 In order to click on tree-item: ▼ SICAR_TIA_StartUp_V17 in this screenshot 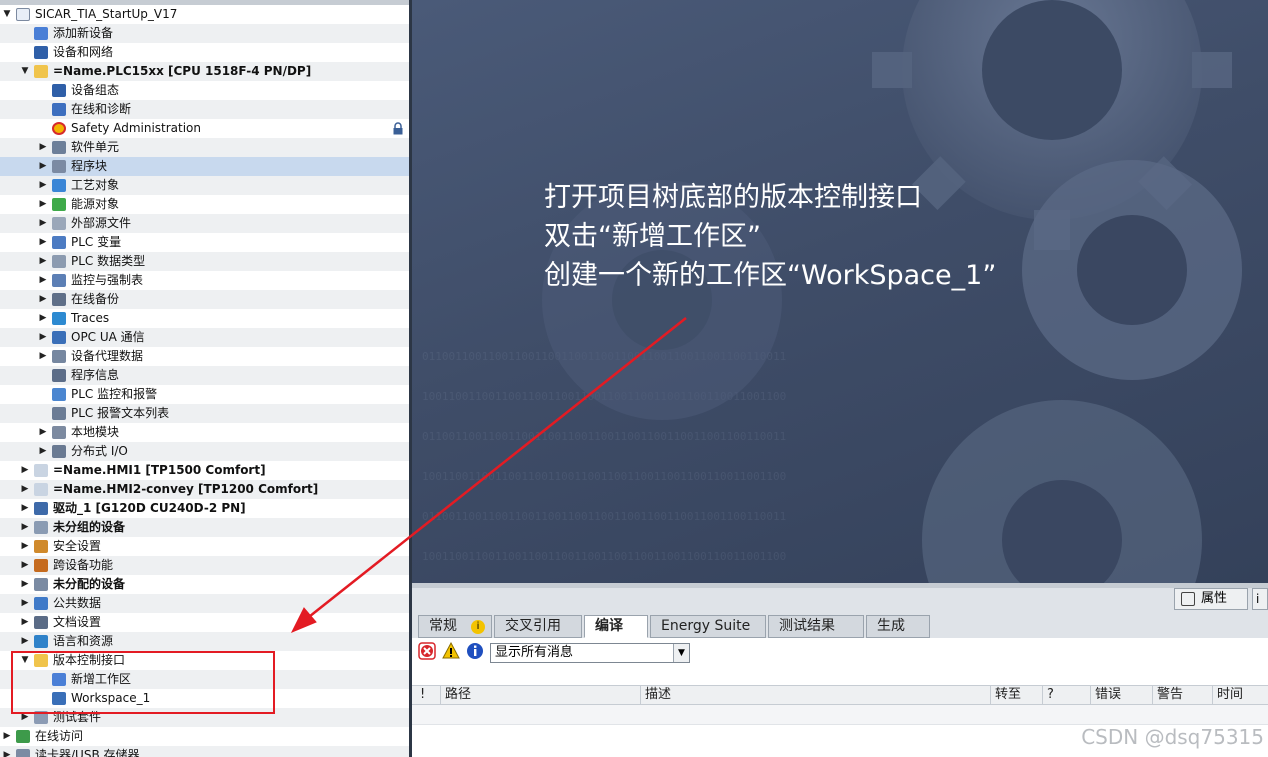, I will do `click(204, 14)`.